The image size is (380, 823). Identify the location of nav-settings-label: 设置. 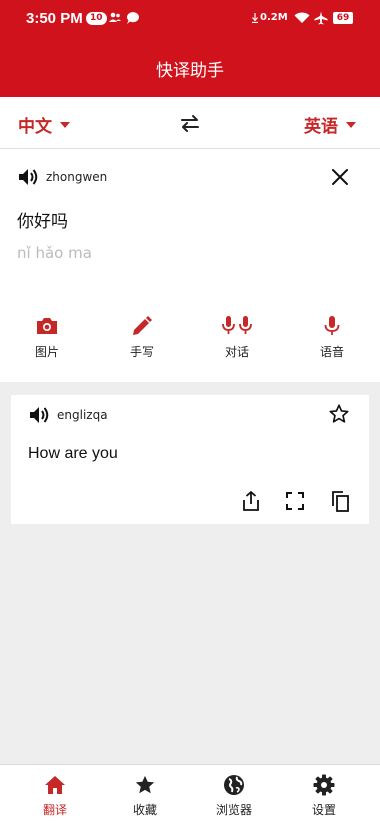
(323, 810).